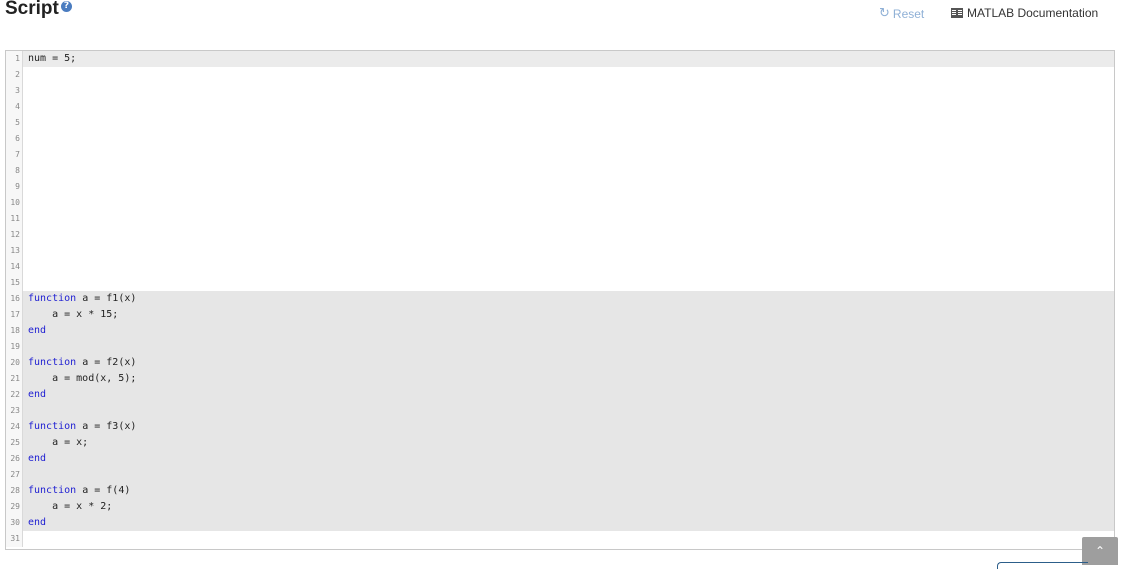 This screenshot has width=1124, height=569. What do you see at coordinates (568, 491) in the screenshot?
I see `code-text: function a = f(4)` at bounding box center [568, 491].